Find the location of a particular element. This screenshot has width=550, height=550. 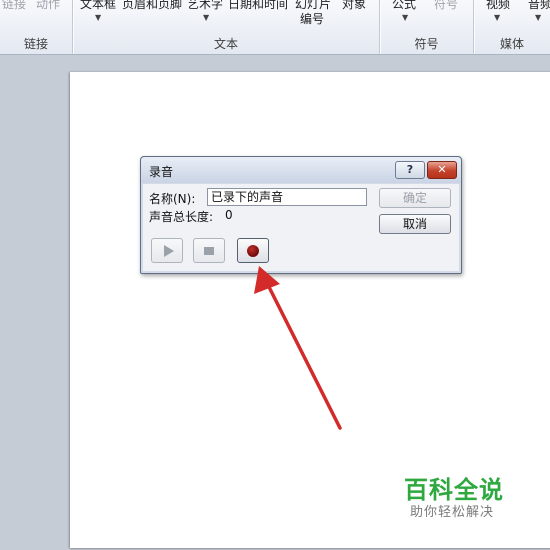

help-button: ? is located at coordinates (410, 170).